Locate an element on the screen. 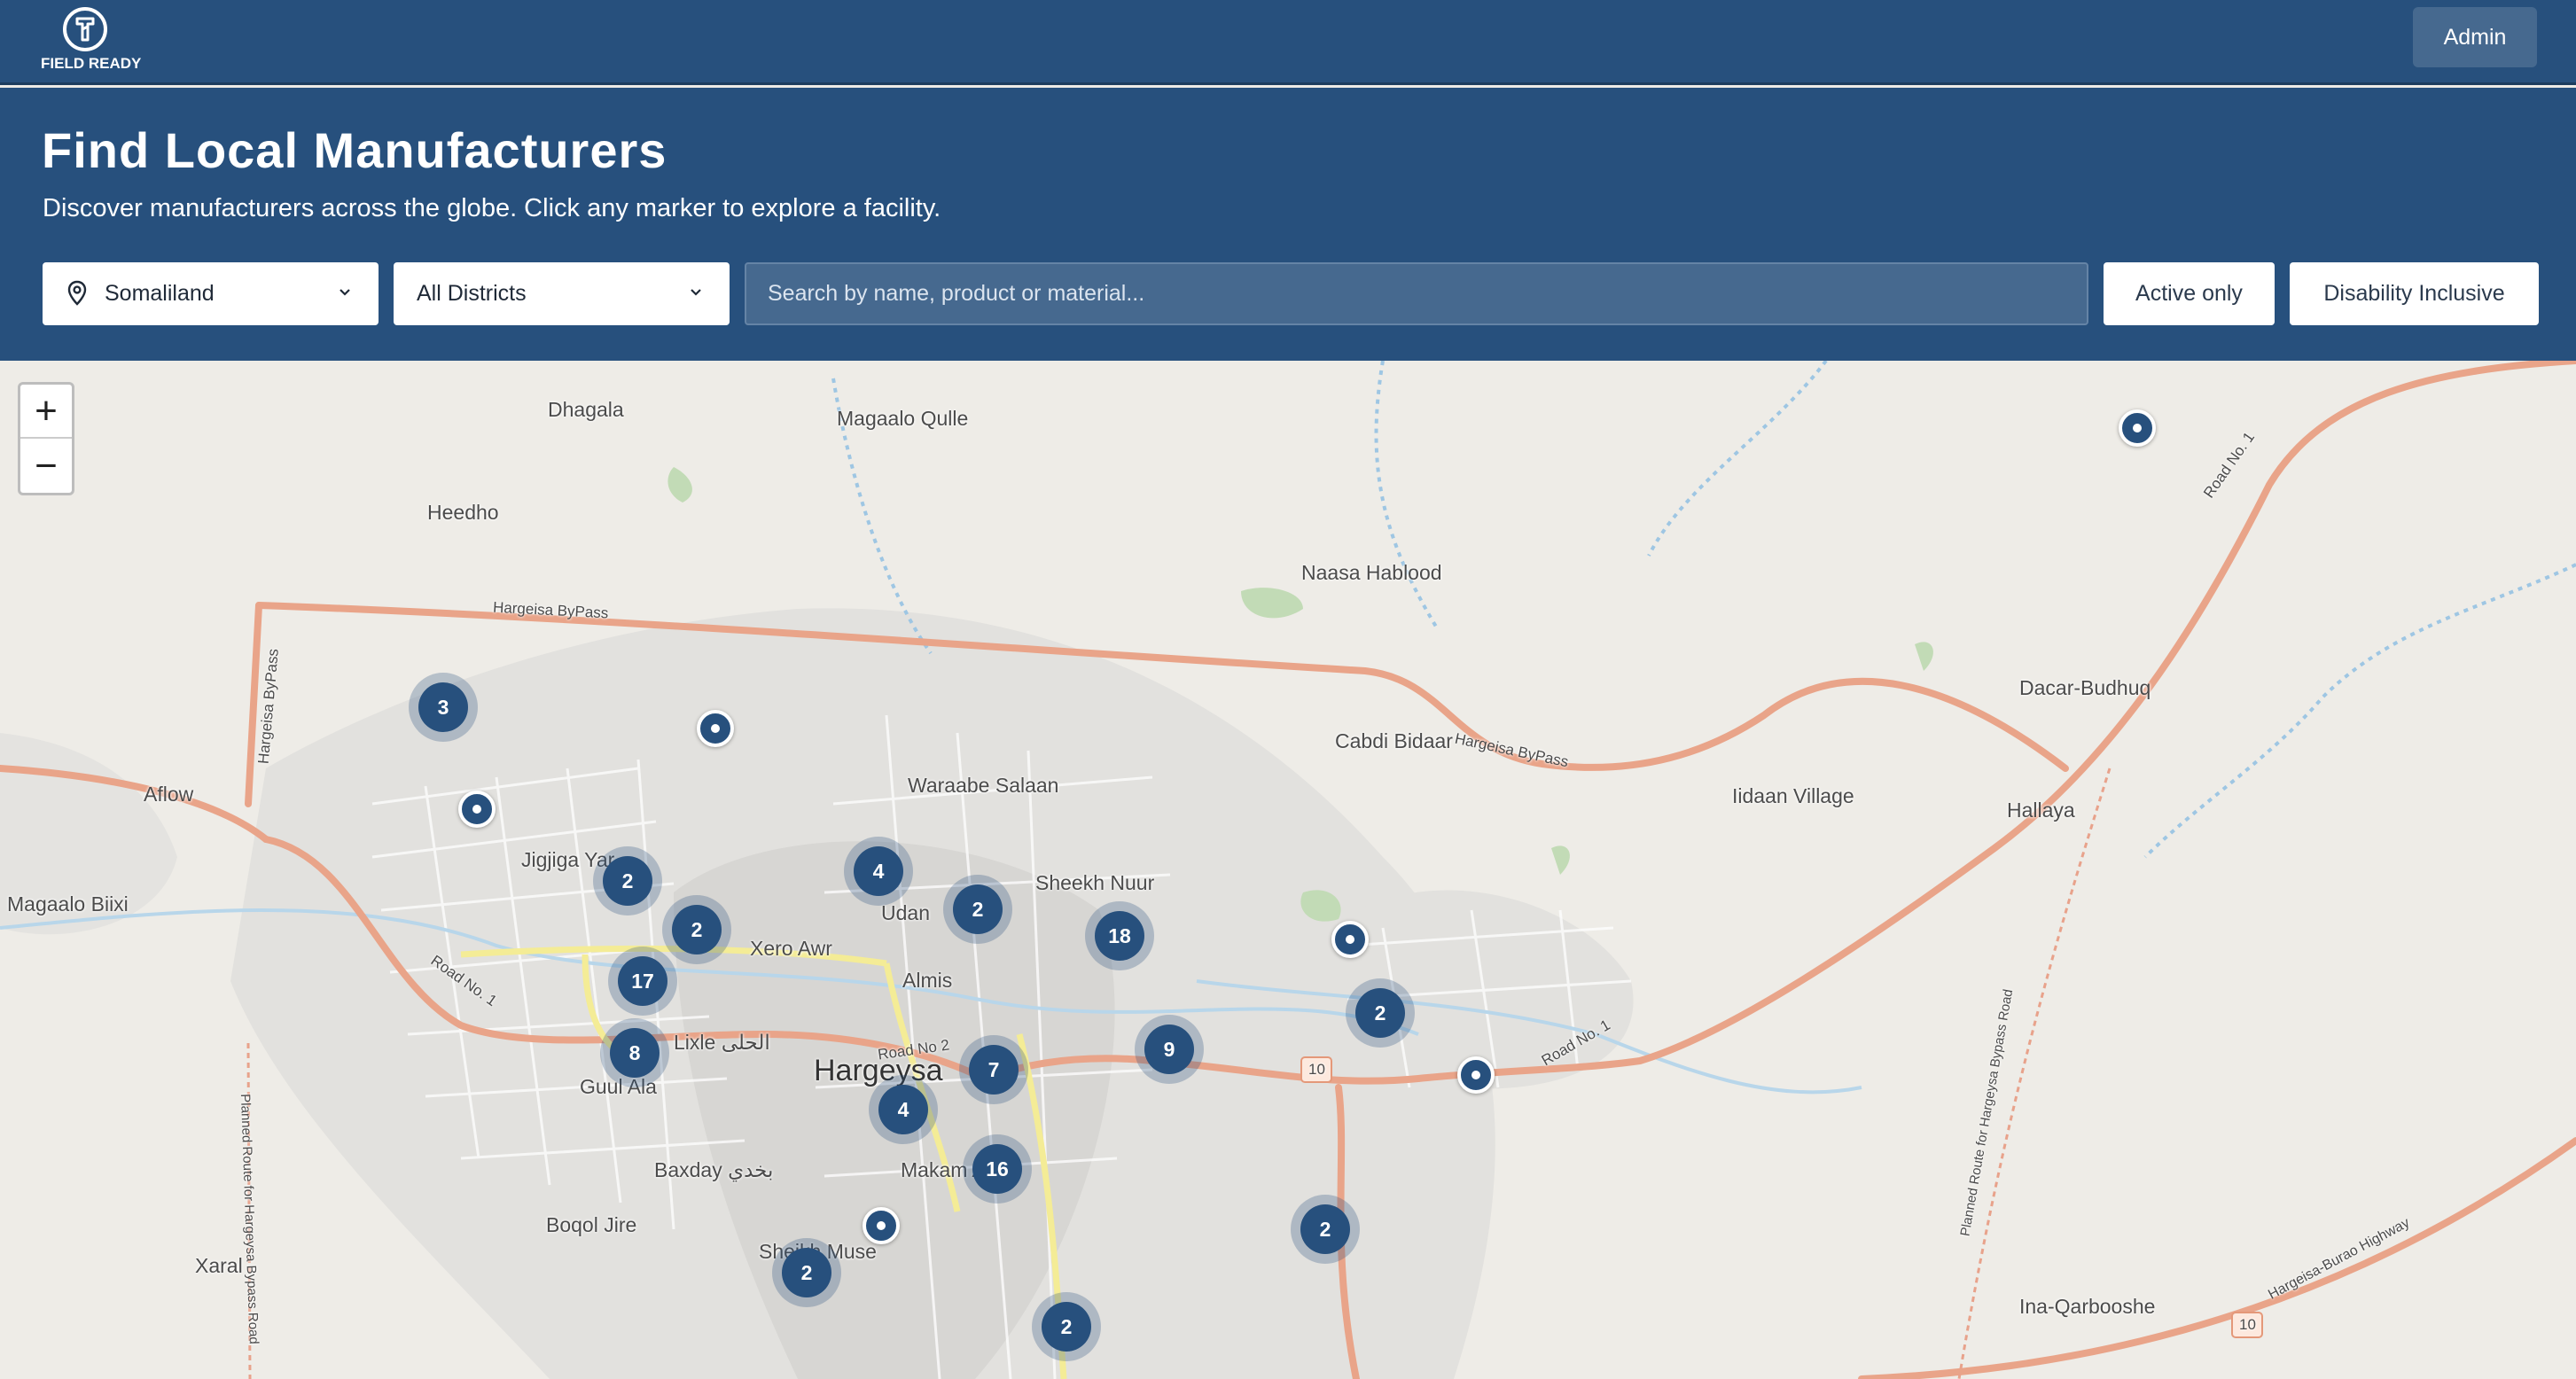  cluster-marker: 17 is located at coordinates (642, 981).